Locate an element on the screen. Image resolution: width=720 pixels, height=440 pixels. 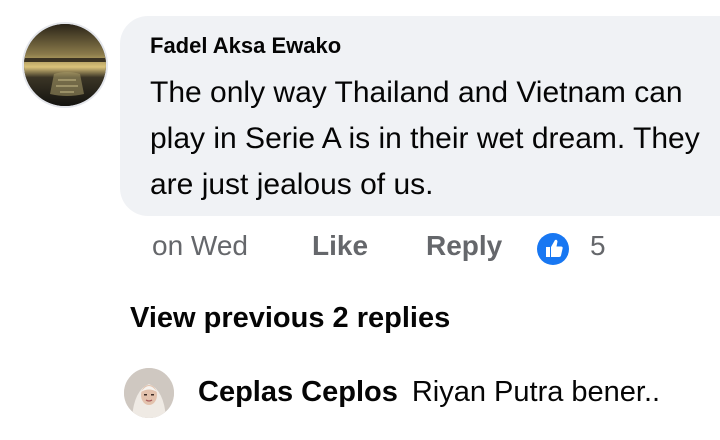
comment-timestamp: on Wed is located at coordinates (200, 246).